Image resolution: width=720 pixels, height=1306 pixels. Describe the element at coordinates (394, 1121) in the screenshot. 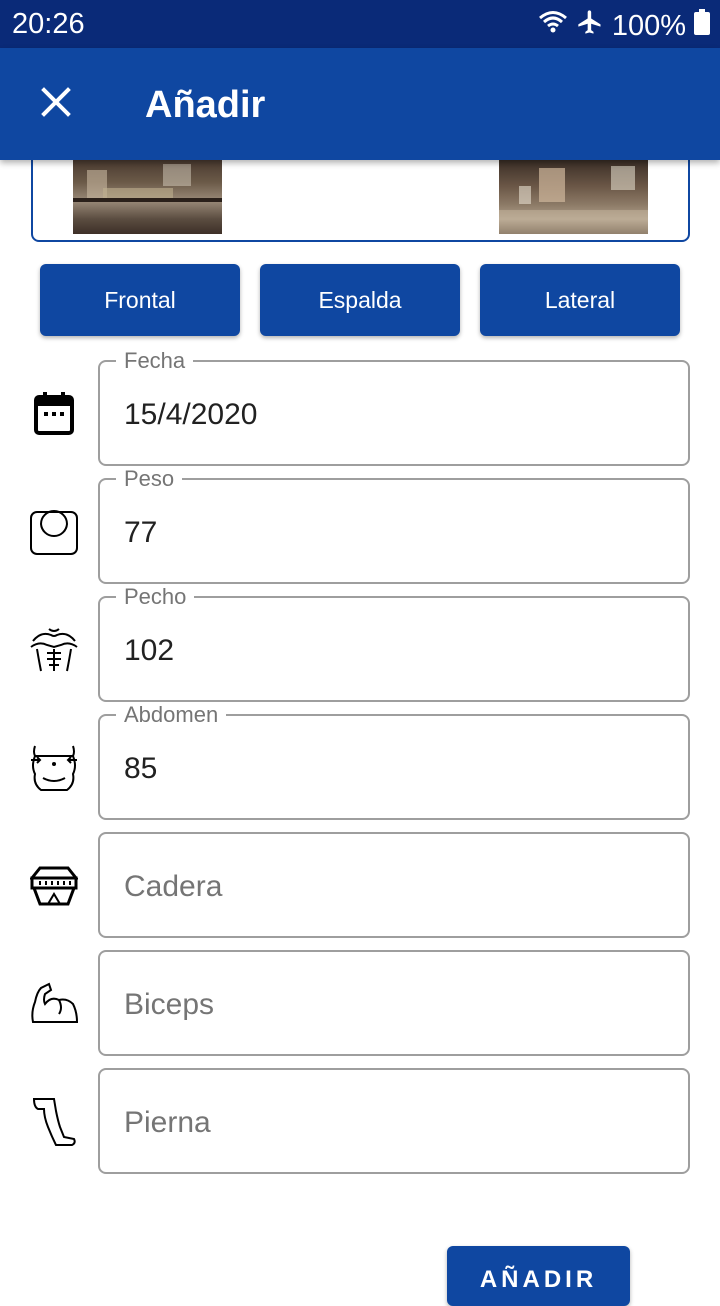

I see `pierna-field: Pierna` at that location.